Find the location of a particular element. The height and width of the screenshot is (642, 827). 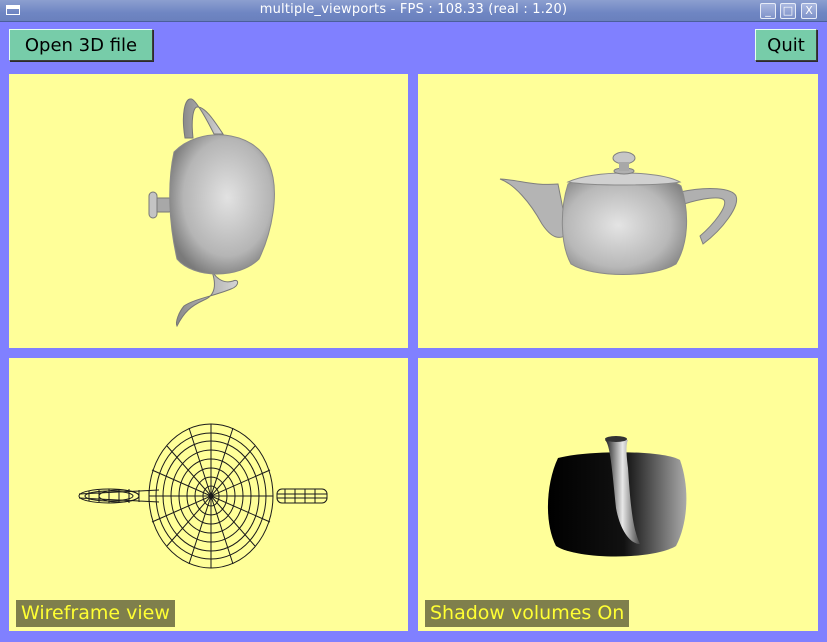

minimize-button: _ is located at coordinates (768, 11).